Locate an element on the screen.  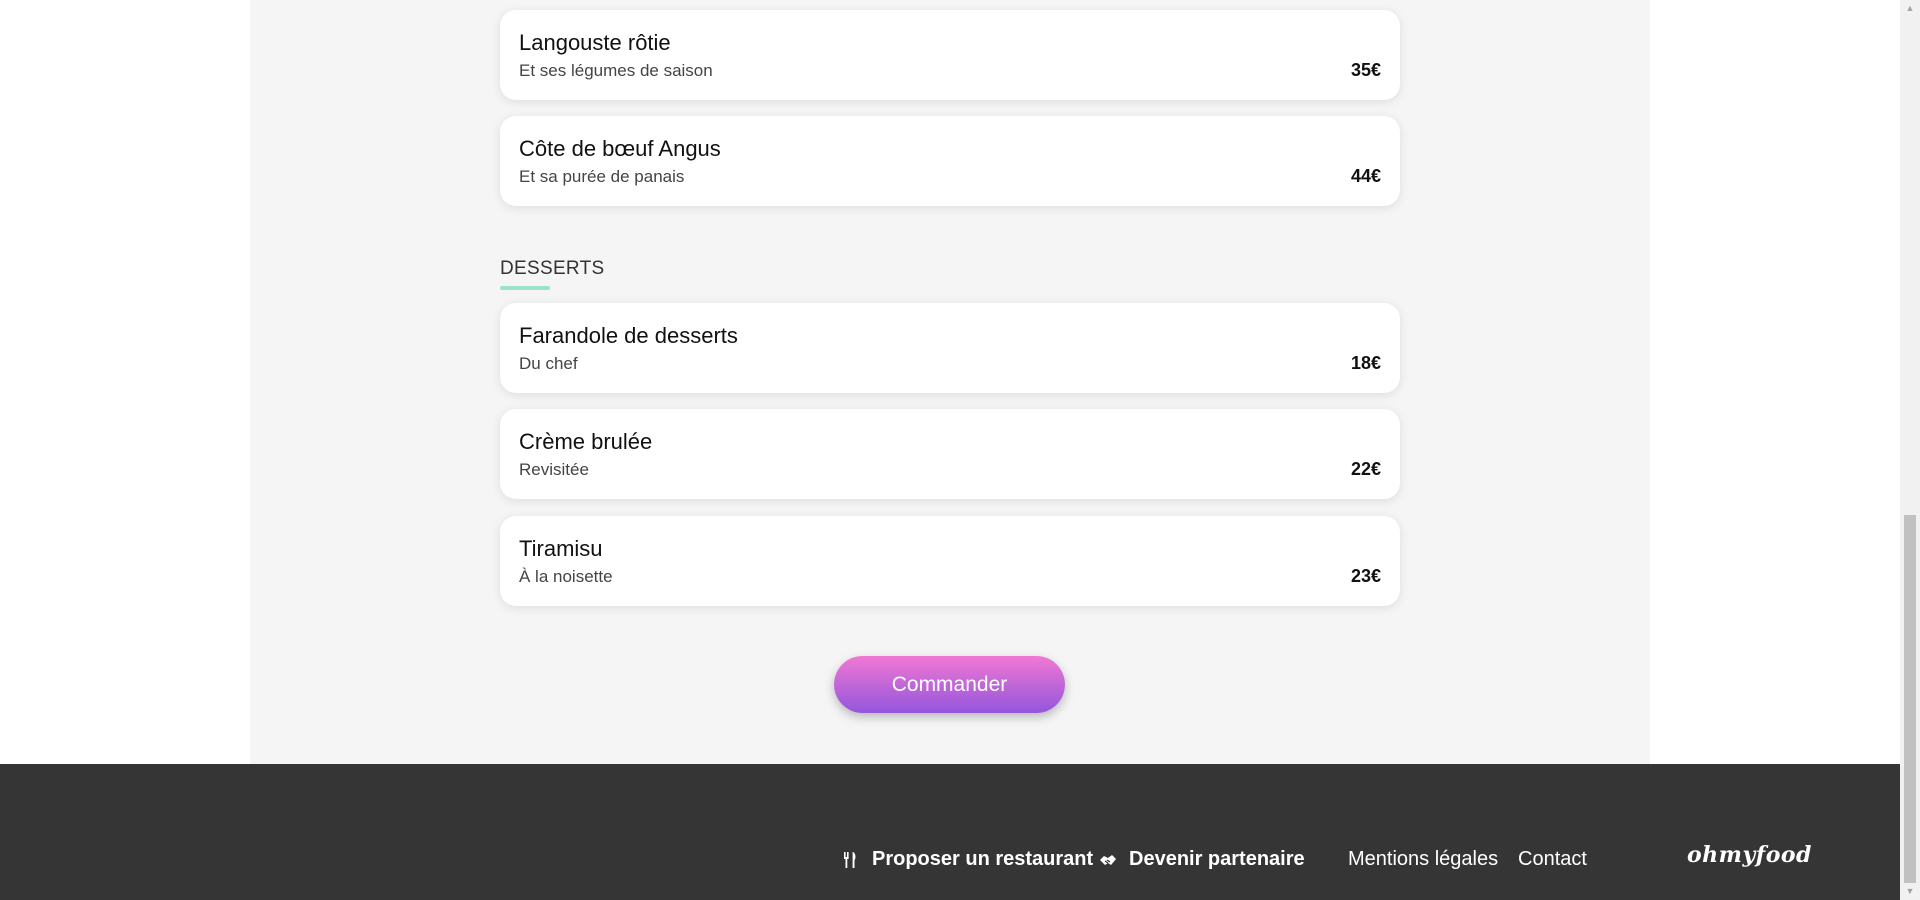
propose-restaurant-link: Proposer un restaurant is located at coordinates (967, 859).